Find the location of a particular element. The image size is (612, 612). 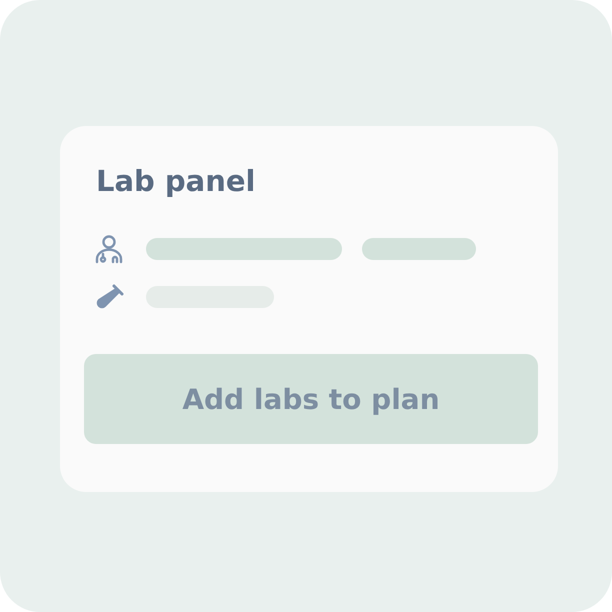

card-title: Lab panel is located at coordinates (176, 181).